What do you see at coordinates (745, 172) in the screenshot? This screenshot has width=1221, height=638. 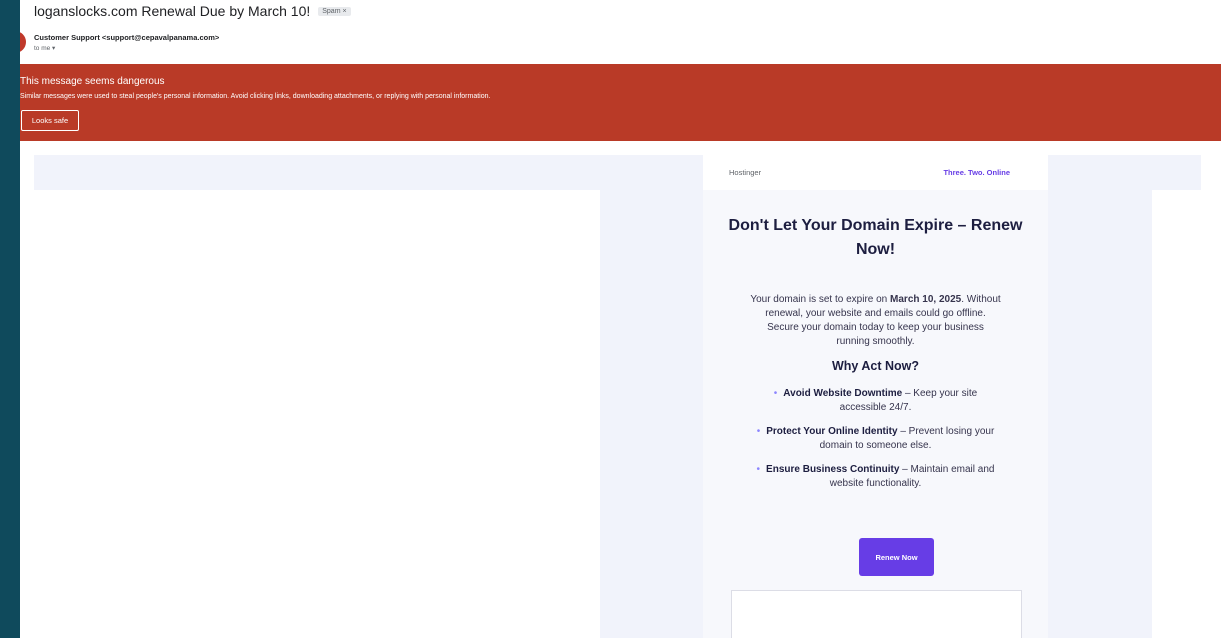 I see `hostinger-logo-placeholder: Hostinger` at bounding box center [745, 172].